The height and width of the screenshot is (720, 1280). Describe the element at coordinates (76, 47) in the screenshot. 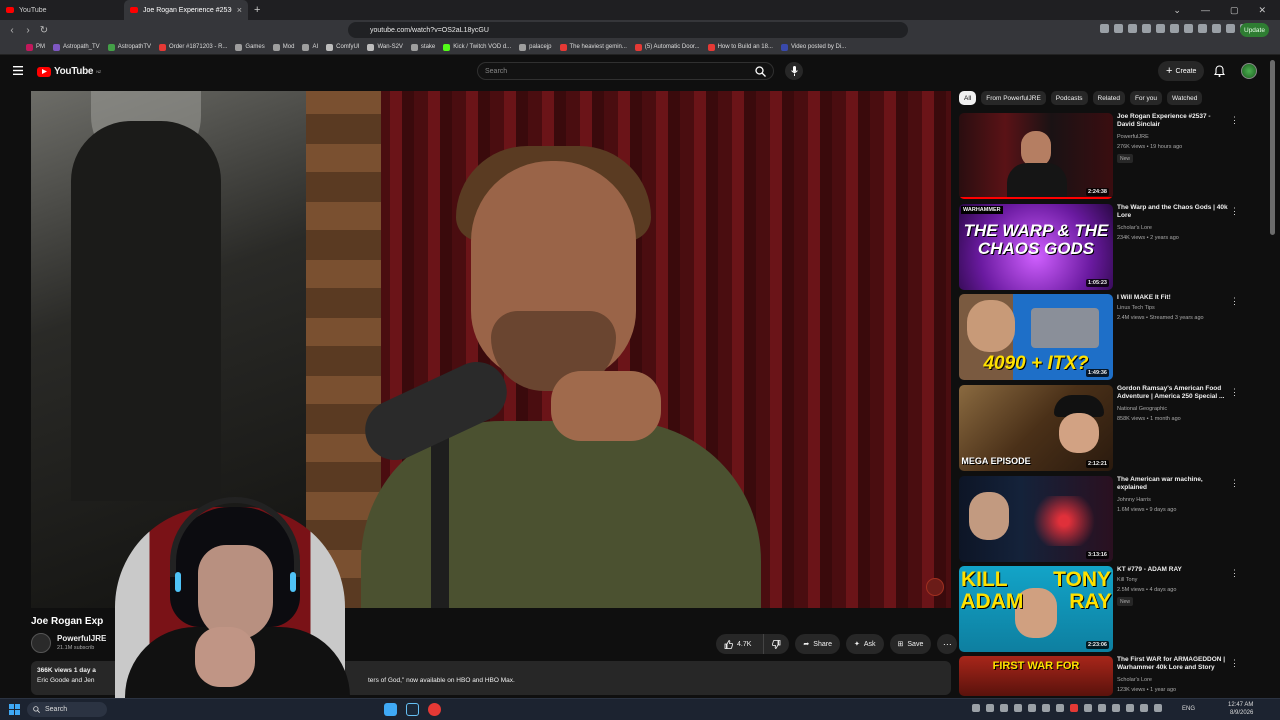

I see `bookmark-item: Astropath_TV` at that location.